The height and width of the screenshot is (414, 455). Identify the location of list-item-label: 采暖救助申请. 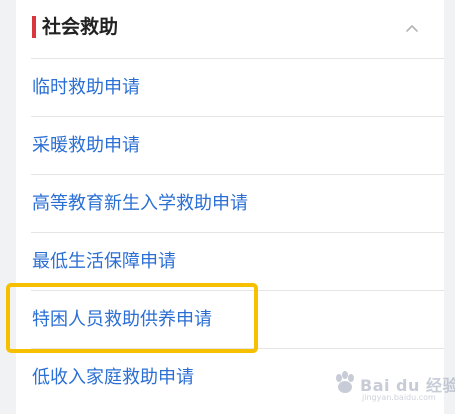
(86, 145).